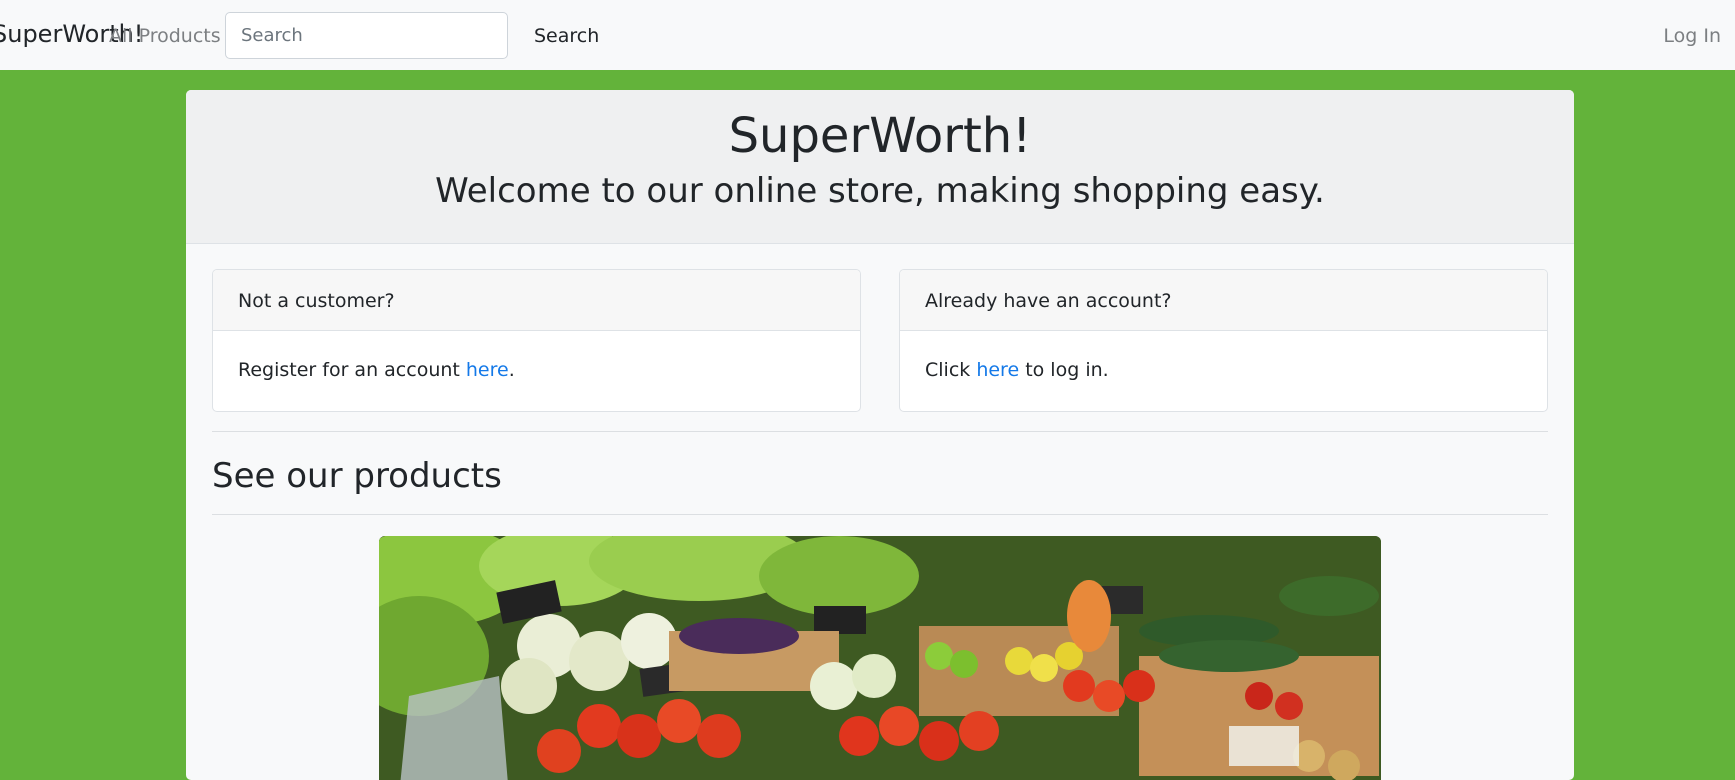 This screenshot has height=780, width=1735. I want to click on register-text-end: ., so click(511, 370).